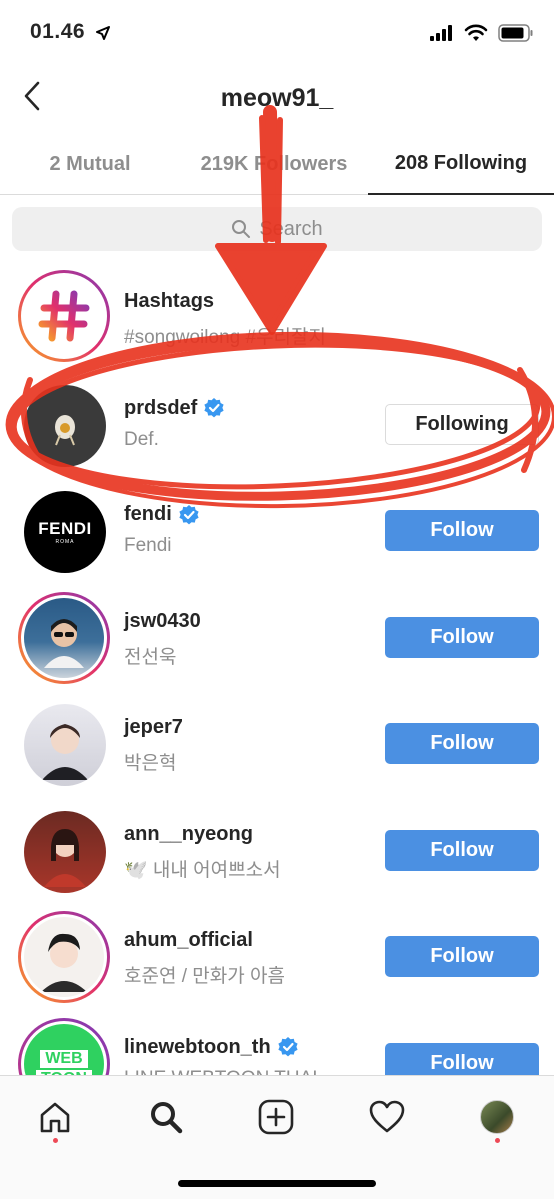  I want to click on tab-profile, so click(497, 1117).